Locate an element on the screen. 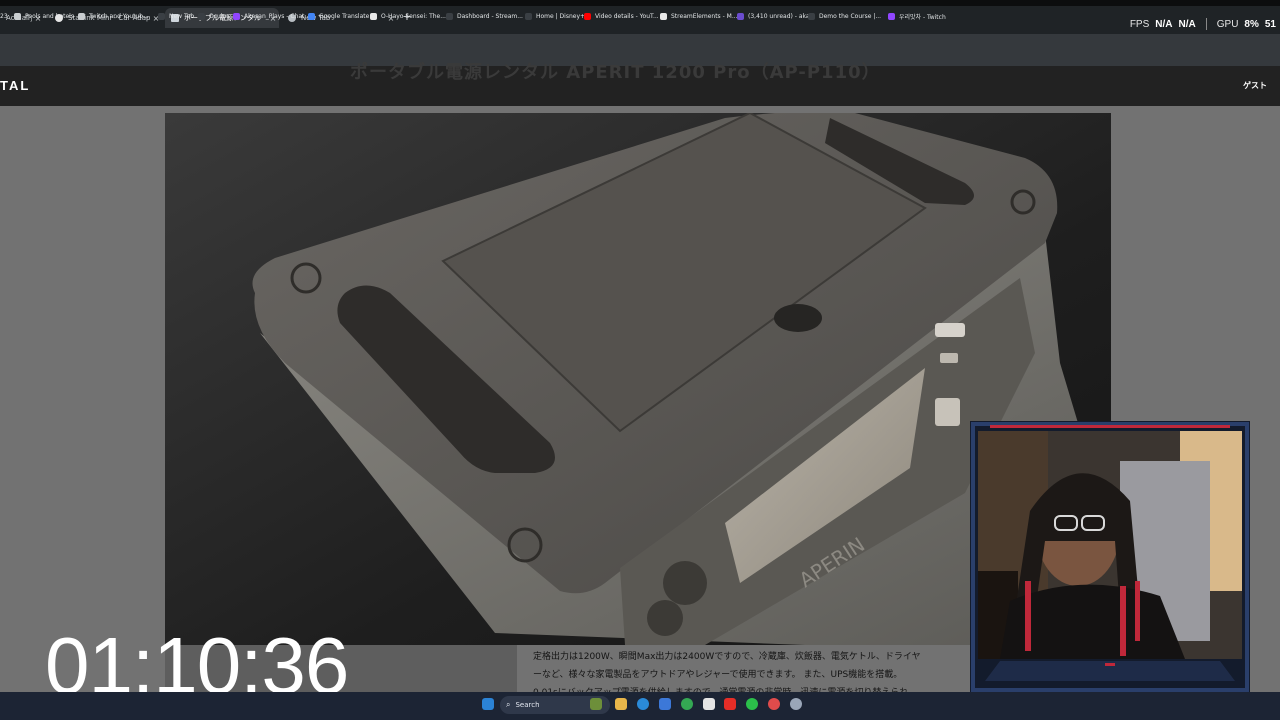 The image size is (1280, 720). fps-label: FPS is located at coordinates (1139, 24).